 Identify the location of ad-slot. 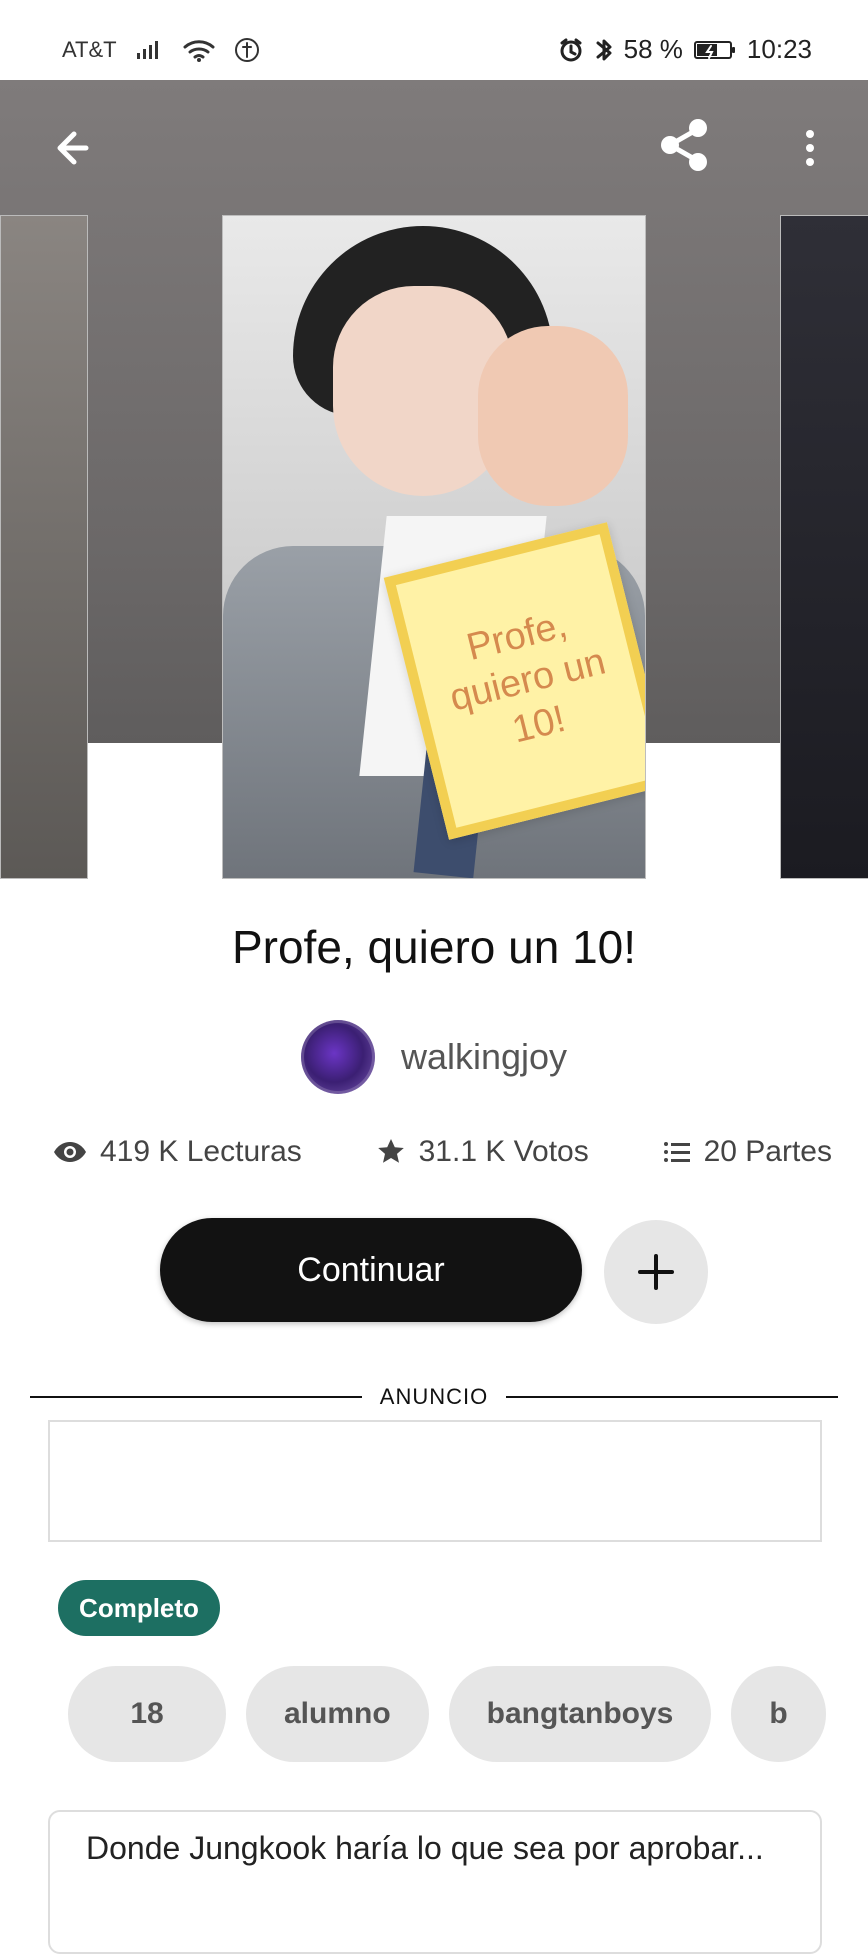
(435, 1481).